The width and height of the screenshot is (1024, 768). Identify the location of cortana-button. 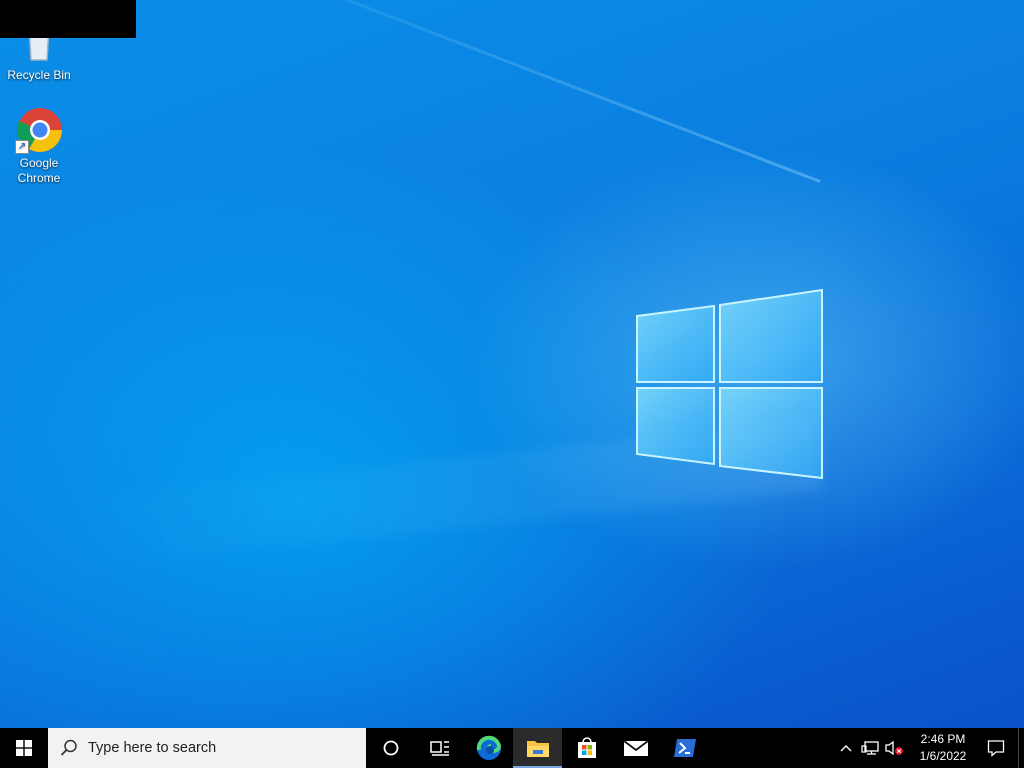
(390, 748).